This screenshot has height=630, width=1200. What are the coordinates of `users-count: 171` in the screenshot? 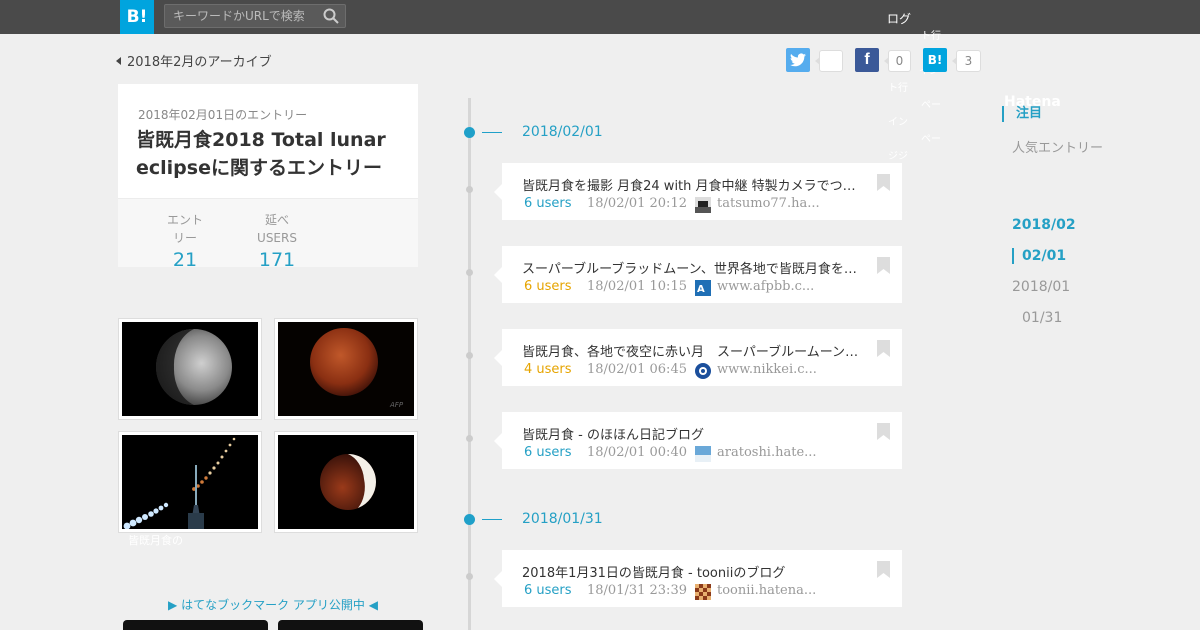 It's located at (277, 260).